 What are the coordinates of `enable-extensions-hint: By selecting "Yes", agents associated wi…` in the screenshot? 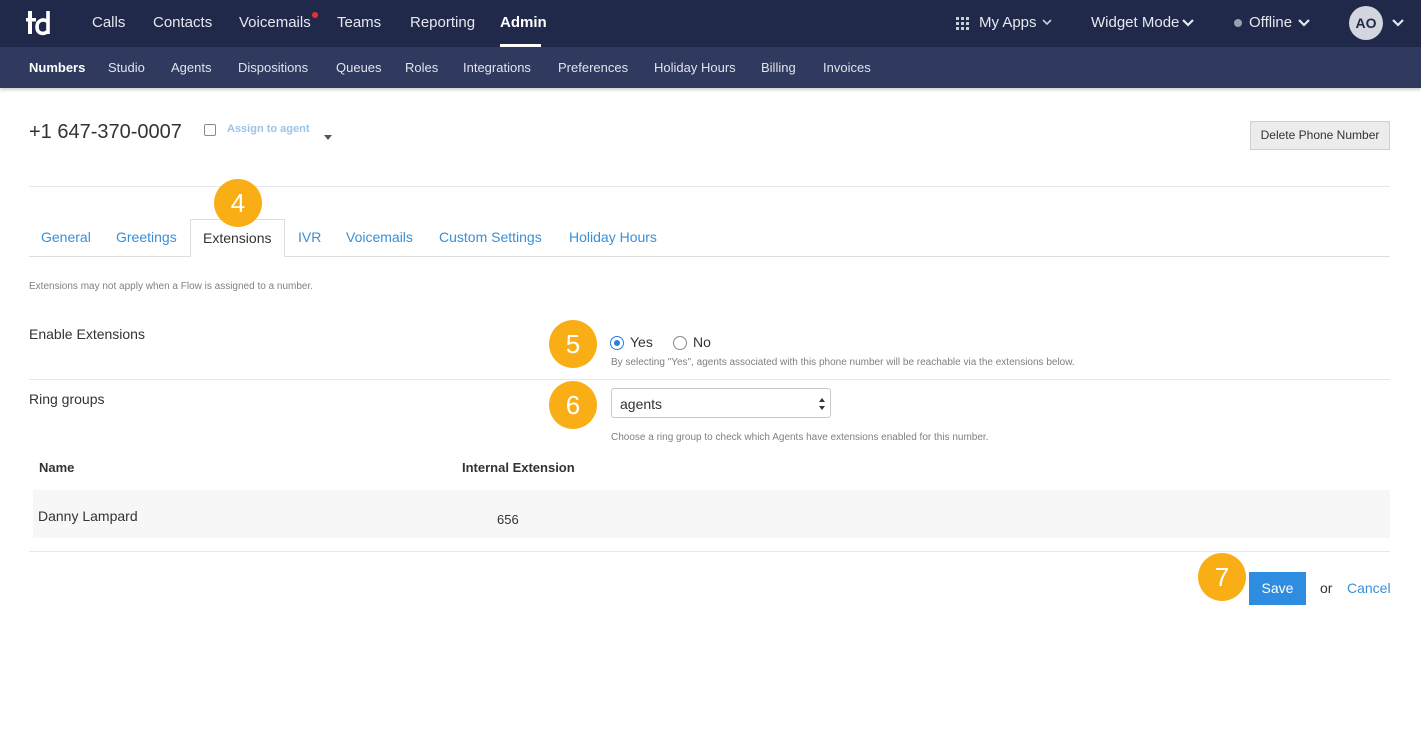 It's located at (843, 362).